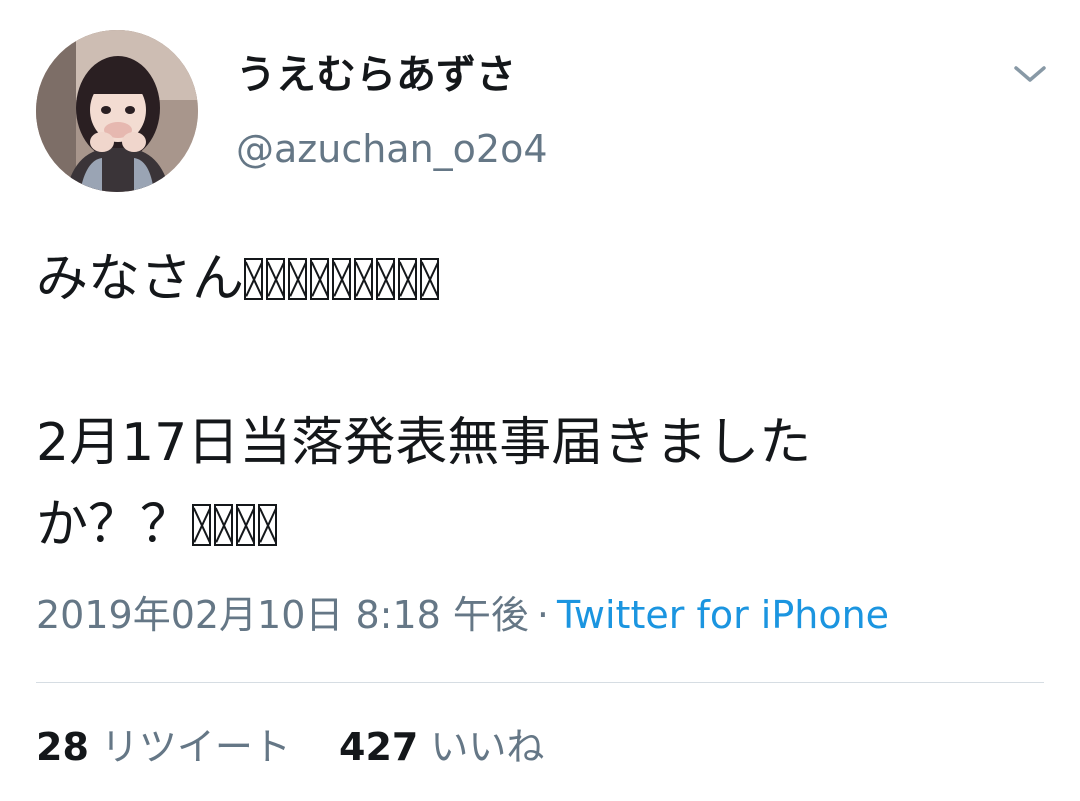 This screenshot has width=1080, height=801. What do you see at coordinates (536, 525) in the screenshot?
I see `tweet-line: か？？` at bounding box center [536, 525].